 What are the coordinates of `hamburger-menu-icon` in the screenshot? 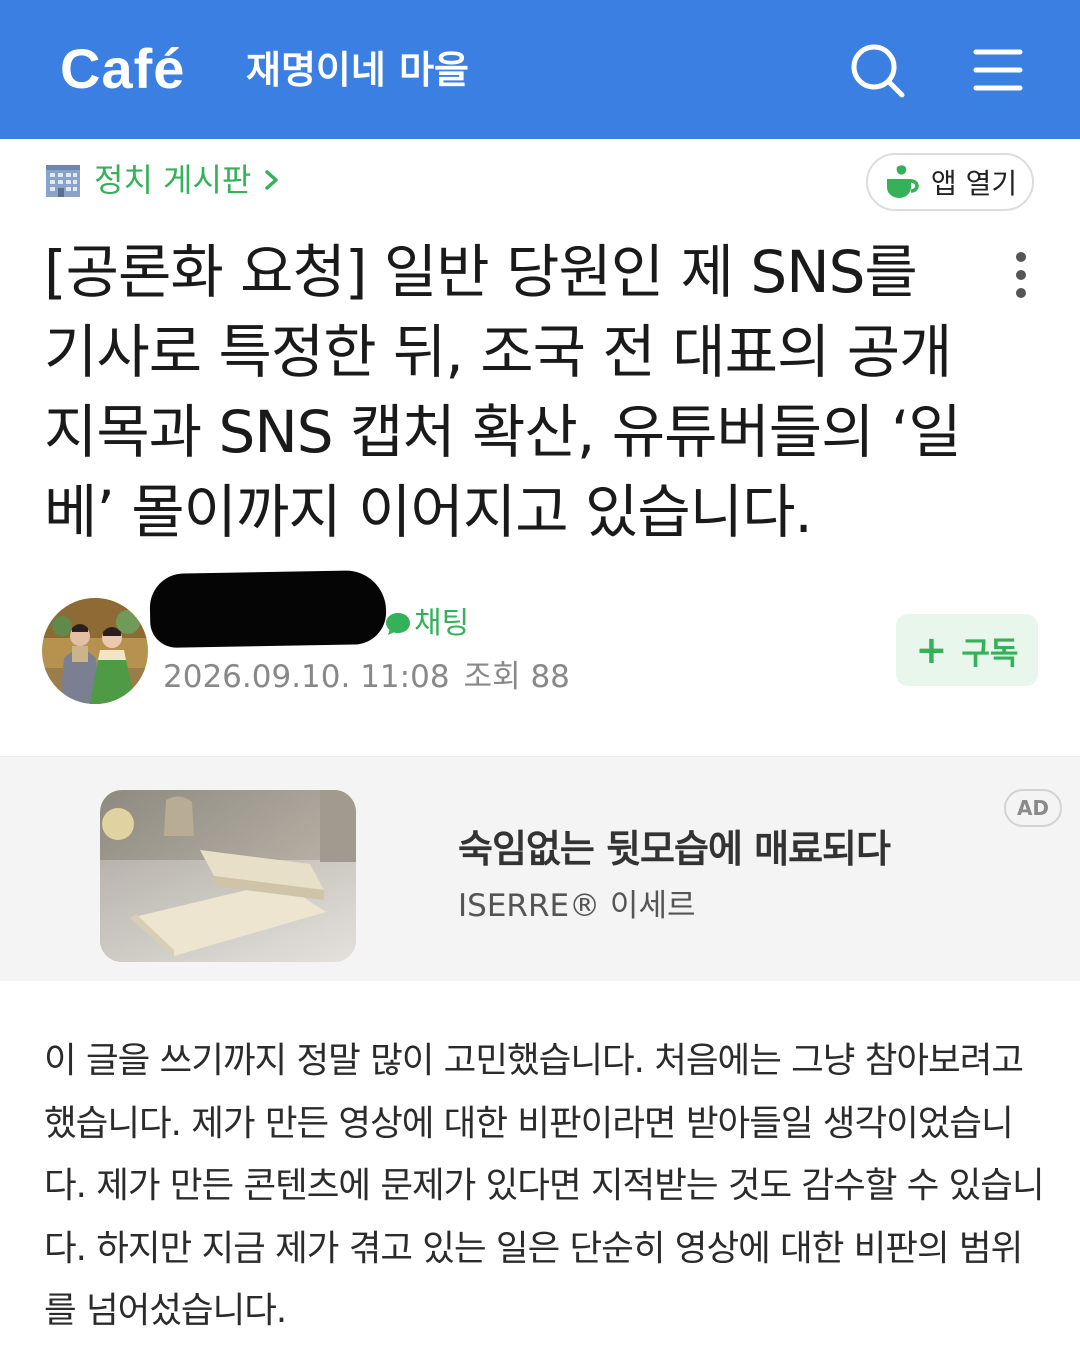 It's located at (998, 70).